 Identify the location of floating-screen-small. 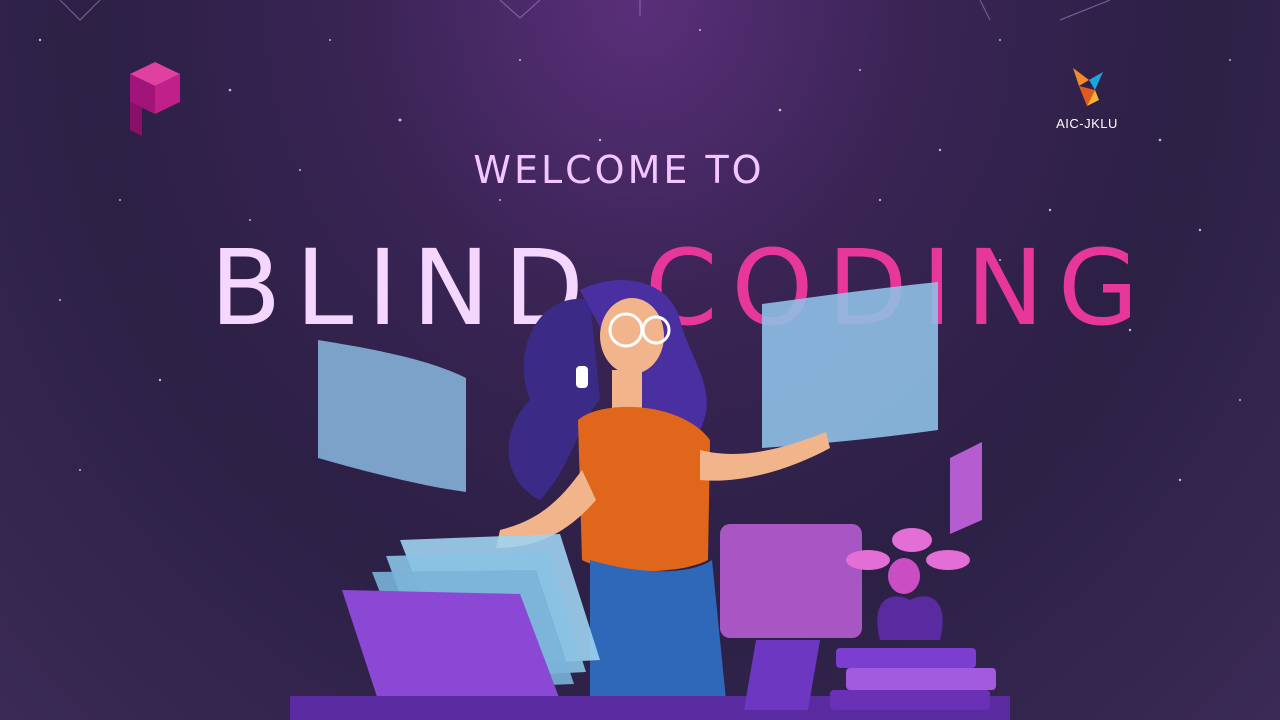
(966, 488).